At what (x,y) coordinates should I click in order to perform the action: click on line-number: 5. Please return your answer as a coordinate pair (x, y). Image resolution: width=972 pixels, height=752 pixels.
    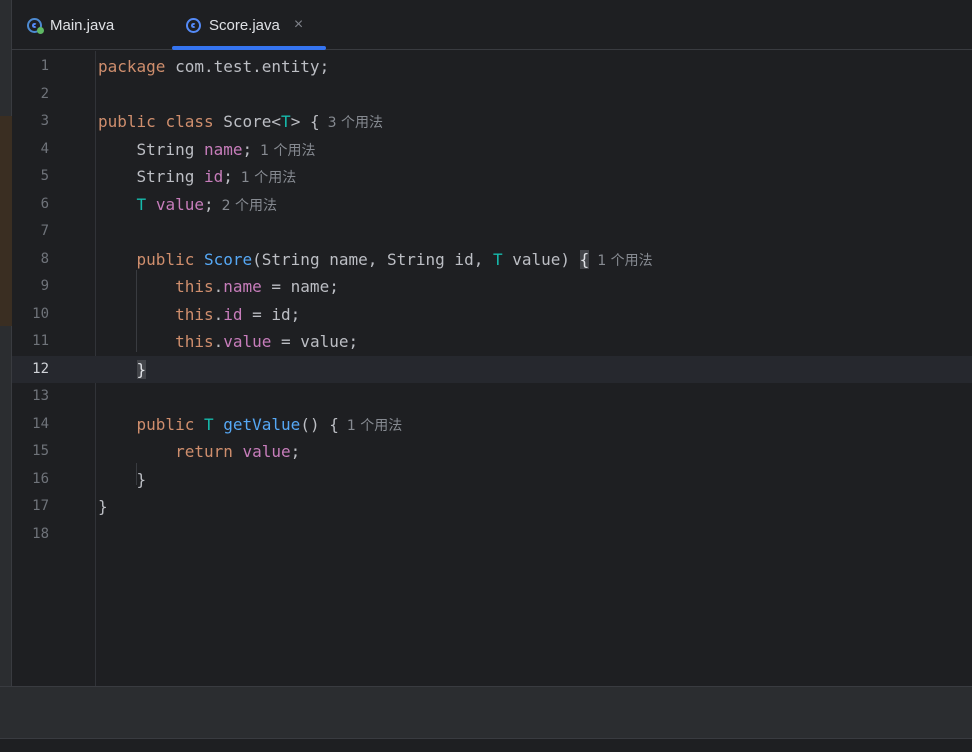
    Looking at the image, I should click on (44, 176).